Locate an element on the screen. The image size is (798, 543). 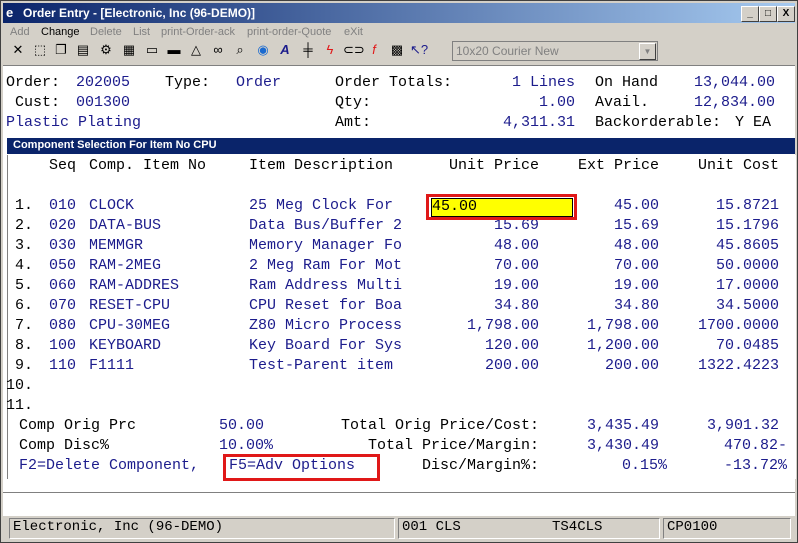
row-seq: 080 is located at coordinates (62, 326).